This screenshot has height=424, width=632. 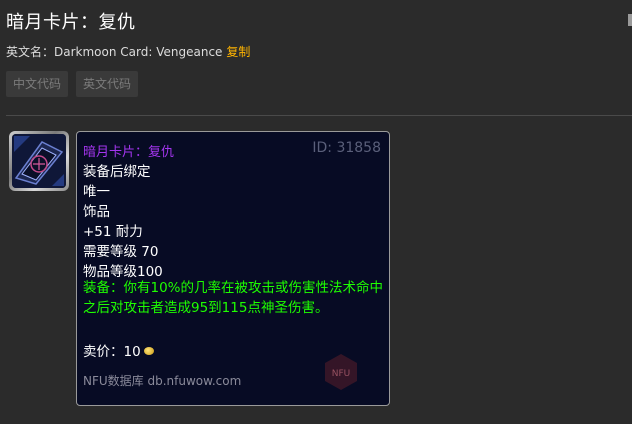 I want to click on sell-price: 卖价：10, so click(x=118, y=350).